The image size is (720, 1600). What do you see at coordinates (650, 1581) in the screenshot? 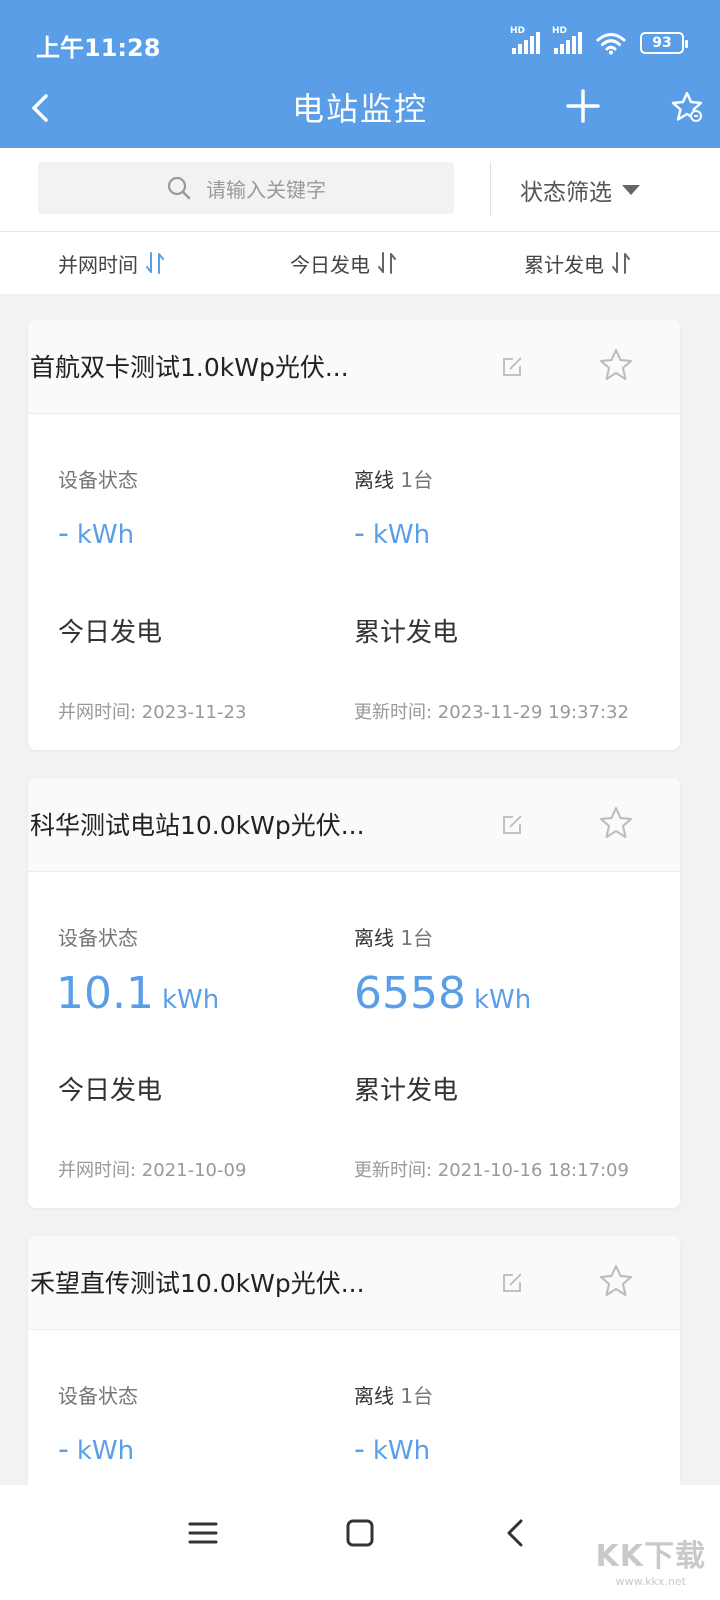
I see `watermark-url: www.kkx.net` at bounding box center [650, 1581].